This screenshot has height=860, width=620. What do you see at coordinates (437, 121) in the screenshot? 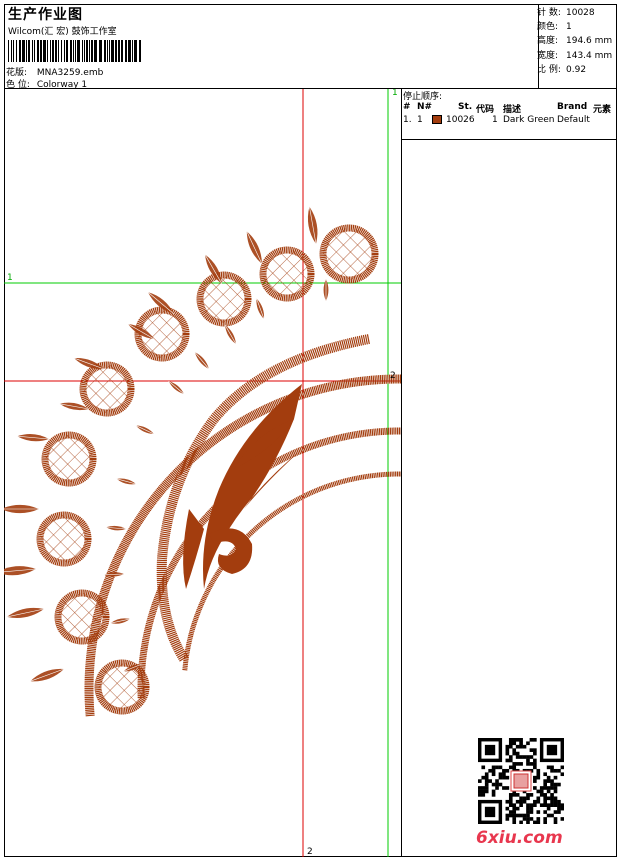
I see `thread-swatch` at bounding box center [437, 121].